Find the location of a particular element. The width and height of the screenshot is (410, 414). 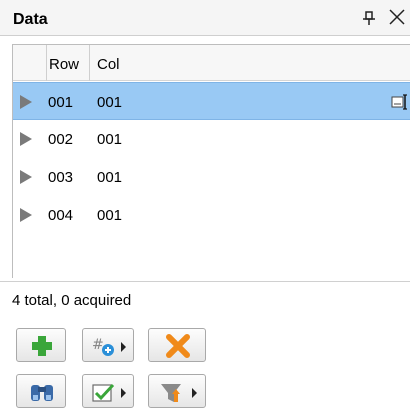

add-icon is located at coordinates (42, 346).